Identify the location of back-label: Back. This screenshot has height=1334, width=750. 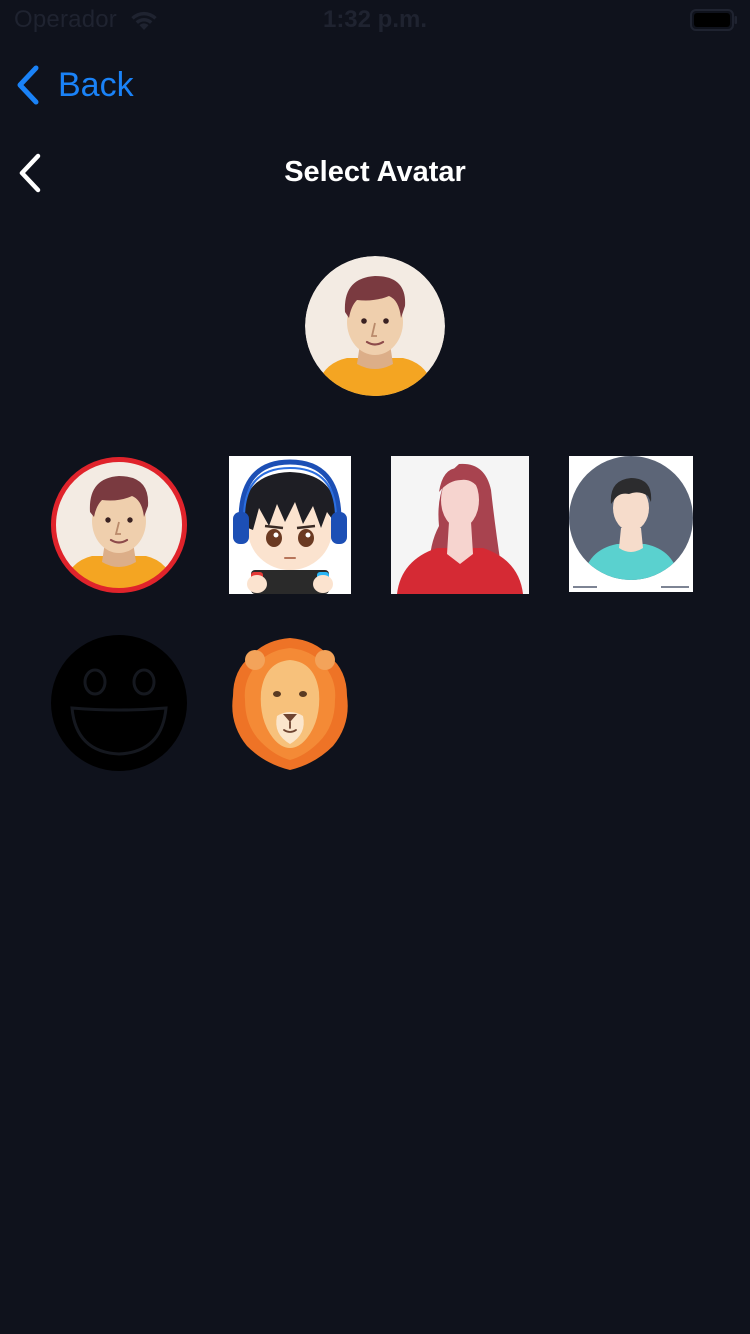
(96, 84).